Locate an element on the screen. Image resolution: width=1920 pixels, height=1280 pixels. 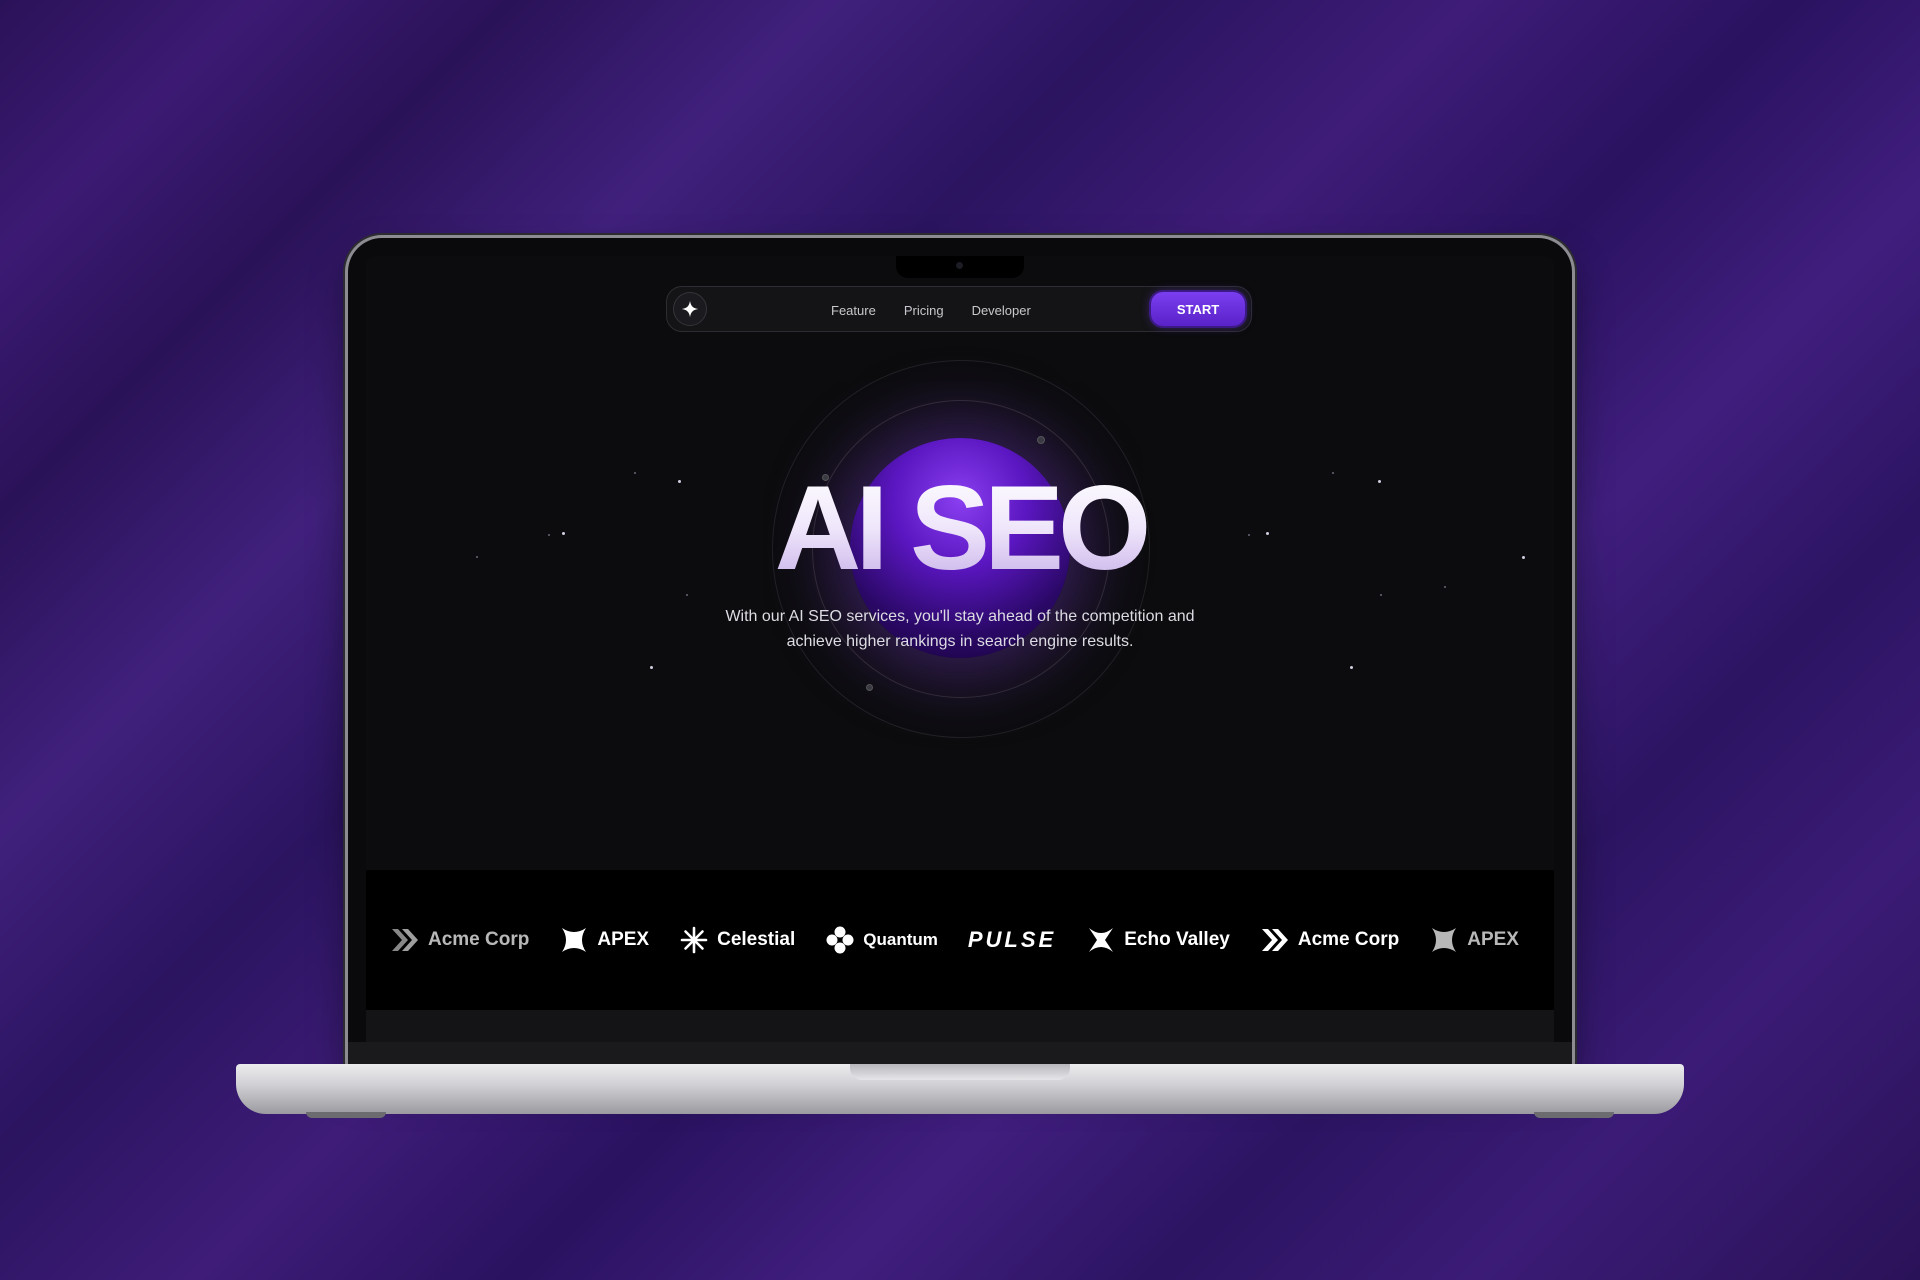
logo-label: Quantum is located at coordinates (900, 939).